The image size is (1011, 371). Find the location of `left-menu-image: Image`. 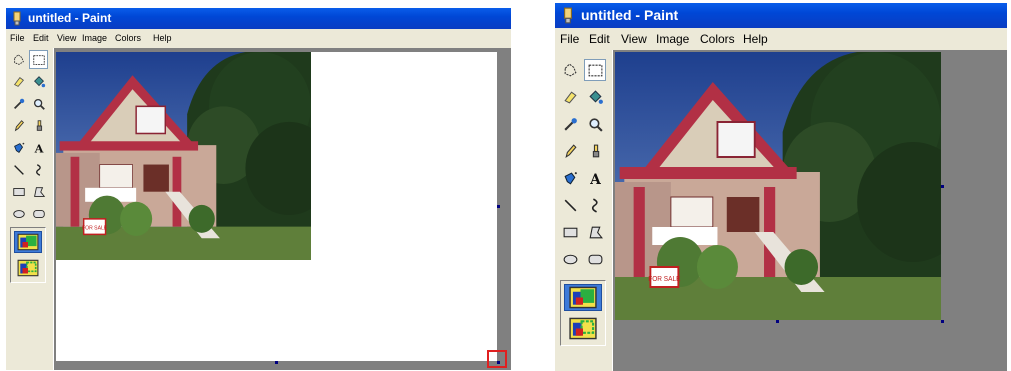

left-menu-image: Image is located at coordinates (94, 38).